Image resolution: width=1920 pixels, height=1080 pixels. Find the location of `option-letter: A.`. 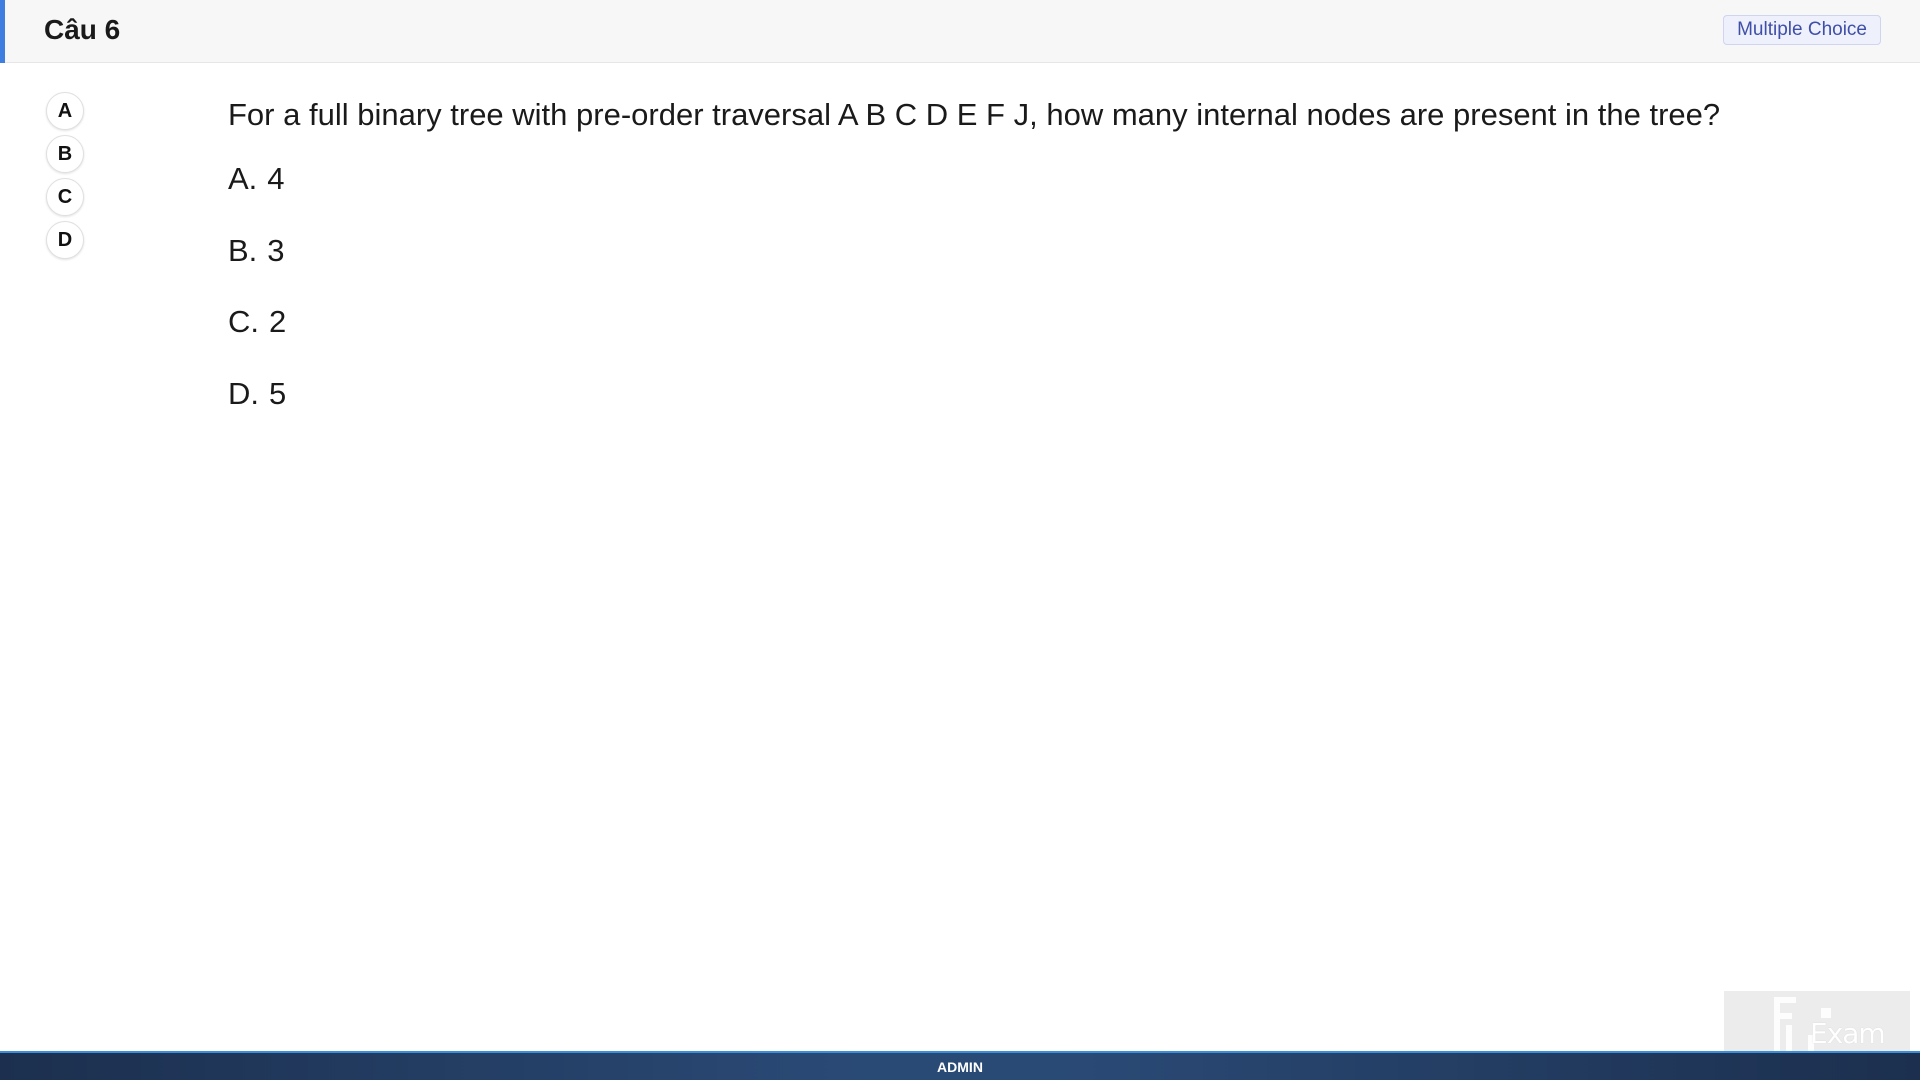

option-letter: A. is located at coordinates (243, 178).